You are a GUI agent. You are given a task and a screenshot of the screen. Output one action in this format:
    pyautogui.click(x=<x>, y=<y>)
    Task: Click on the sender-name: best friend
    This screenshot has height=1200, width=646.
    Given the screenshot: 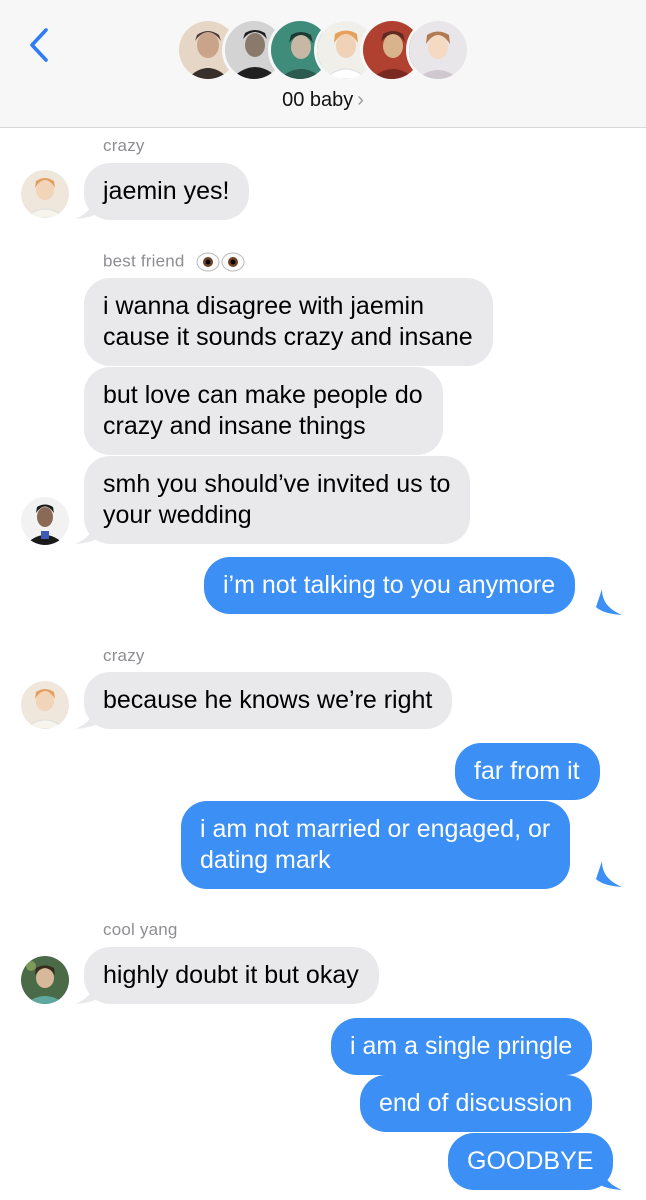 What is the action you would take?
    pyautogui.click(x=144, y=261)
    